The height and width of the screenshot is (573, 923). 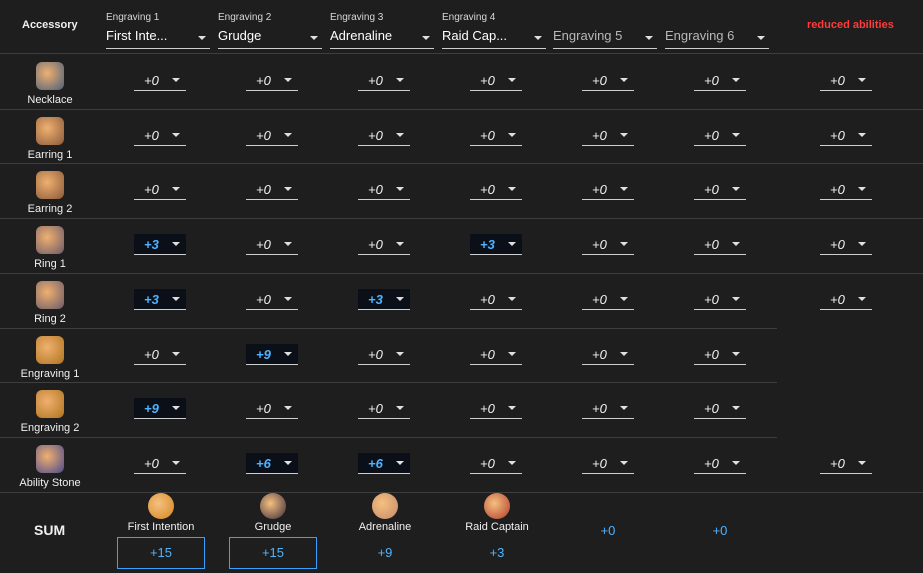 What do you see at coordinates (161, 527) in the screenshot?
I see `sum-engraving-name: First Intention` at bounding box center [161, 527].